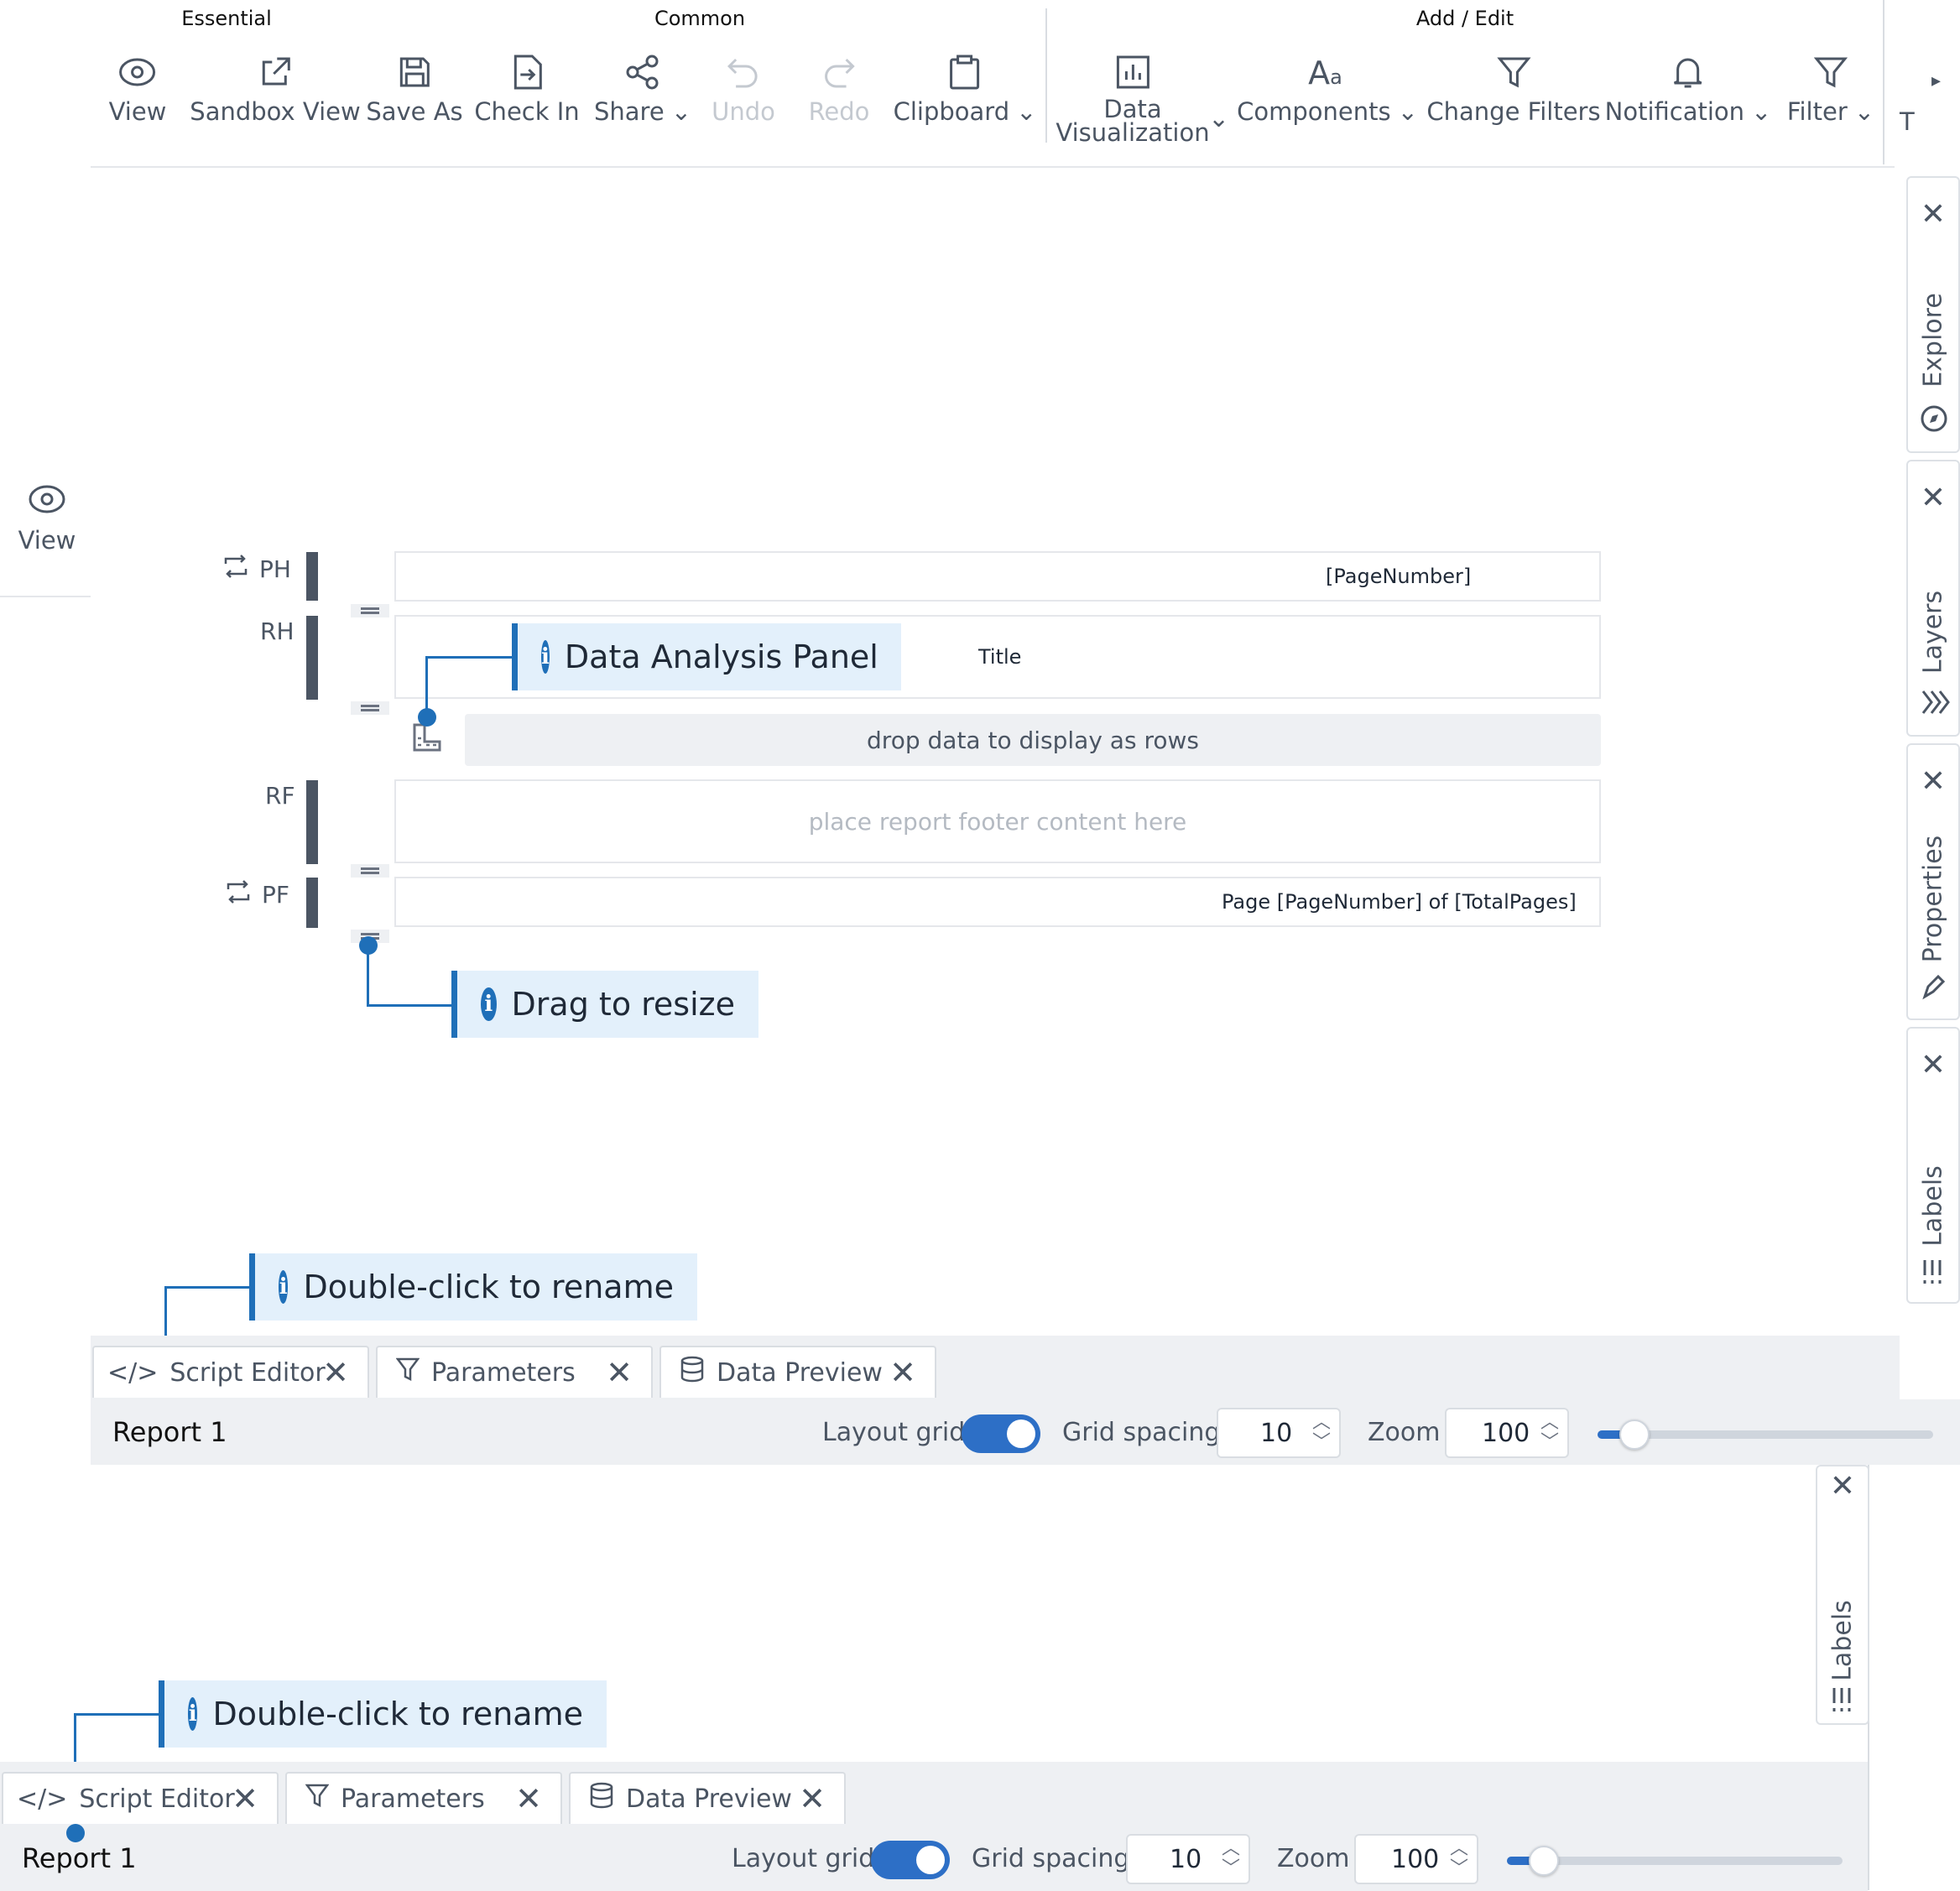 Image resolution: width=1960 pixels, height=1891 pixels. What do you see at coordinates (415, 89) in the screenshot?
I see `save-as-button: Save As` at bounding box center [415, 89].